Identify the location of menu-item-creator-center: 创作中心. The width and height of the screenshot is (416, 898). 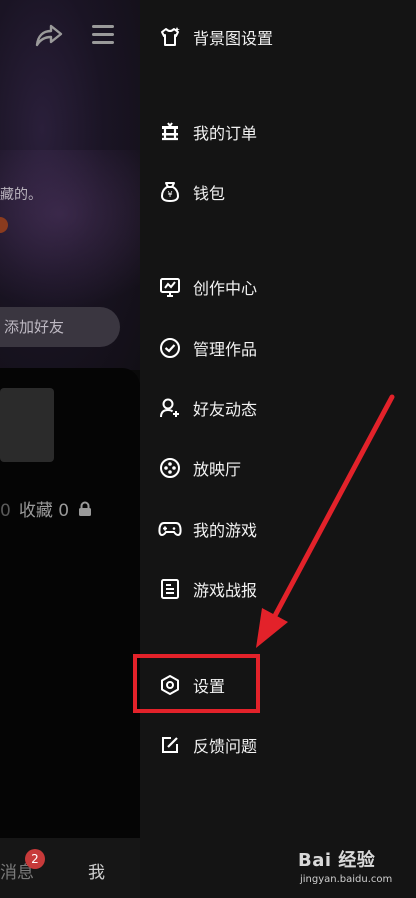
(207, 287).